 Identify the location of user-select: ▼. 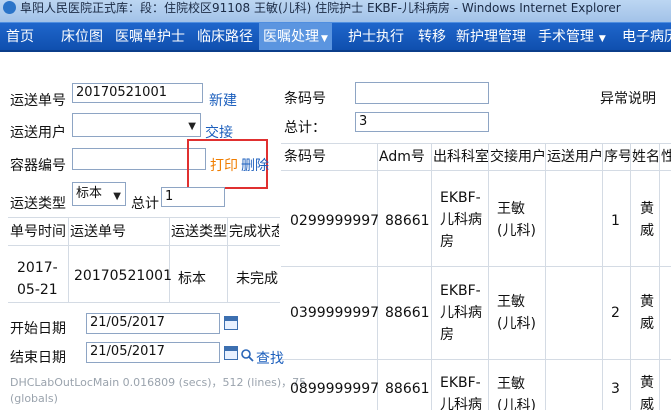
(136, 125).